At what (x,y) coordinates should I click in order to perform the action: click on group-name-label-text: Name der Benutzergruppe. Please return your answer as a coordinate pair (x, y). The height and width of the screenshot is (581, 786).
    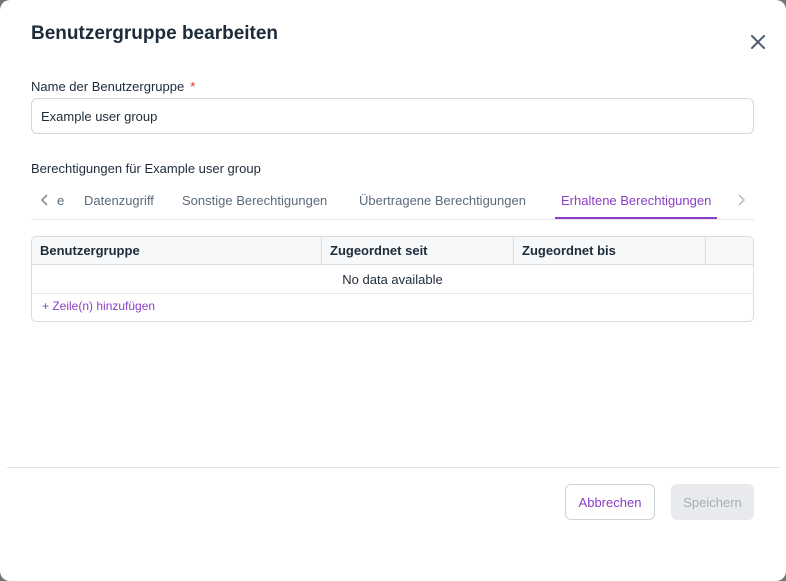
    Looking at the image, I should click on (108, 86).